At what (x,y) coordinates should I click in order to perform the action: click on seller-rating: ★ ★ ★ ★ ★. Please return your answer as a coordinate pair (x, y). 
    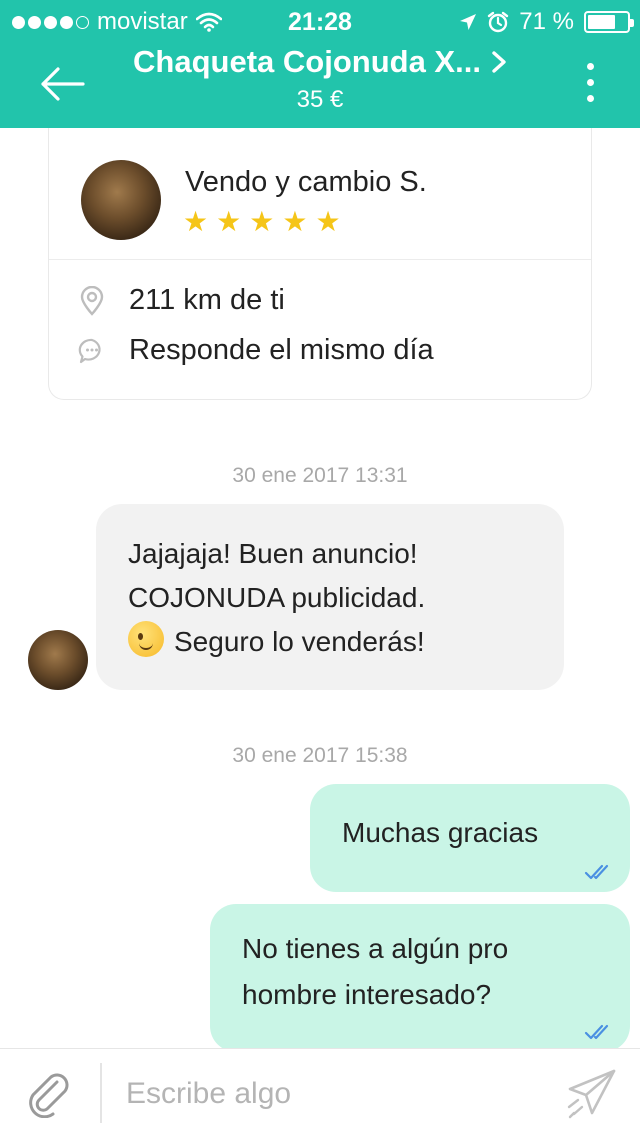
    Looking at the image, I should click on (262, 222).